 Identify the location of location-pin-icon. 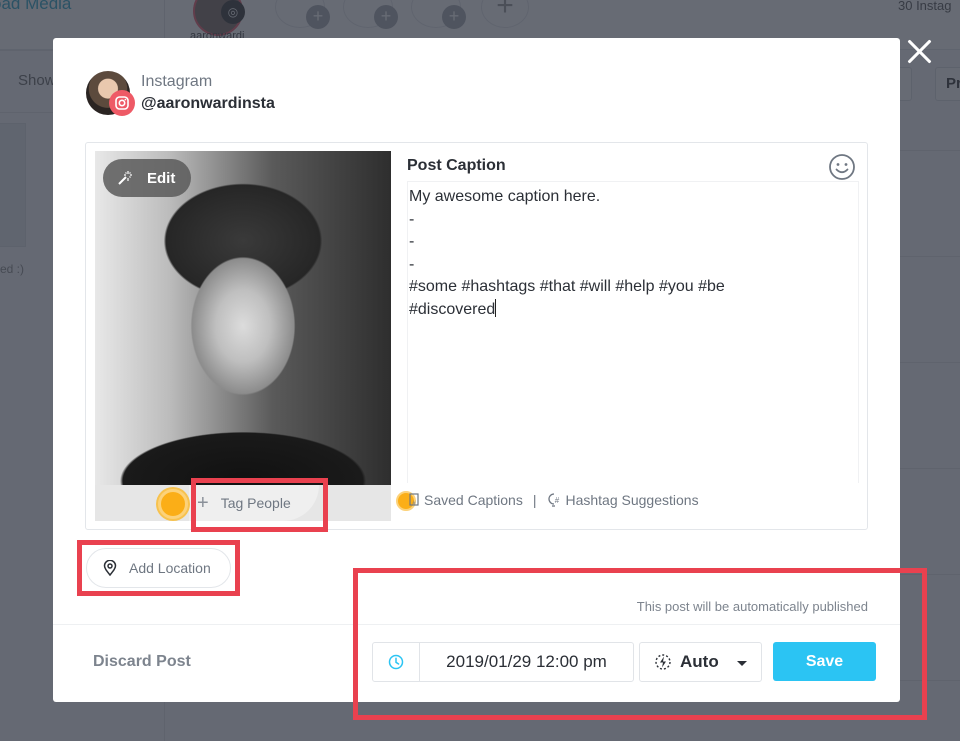
(110, 568).